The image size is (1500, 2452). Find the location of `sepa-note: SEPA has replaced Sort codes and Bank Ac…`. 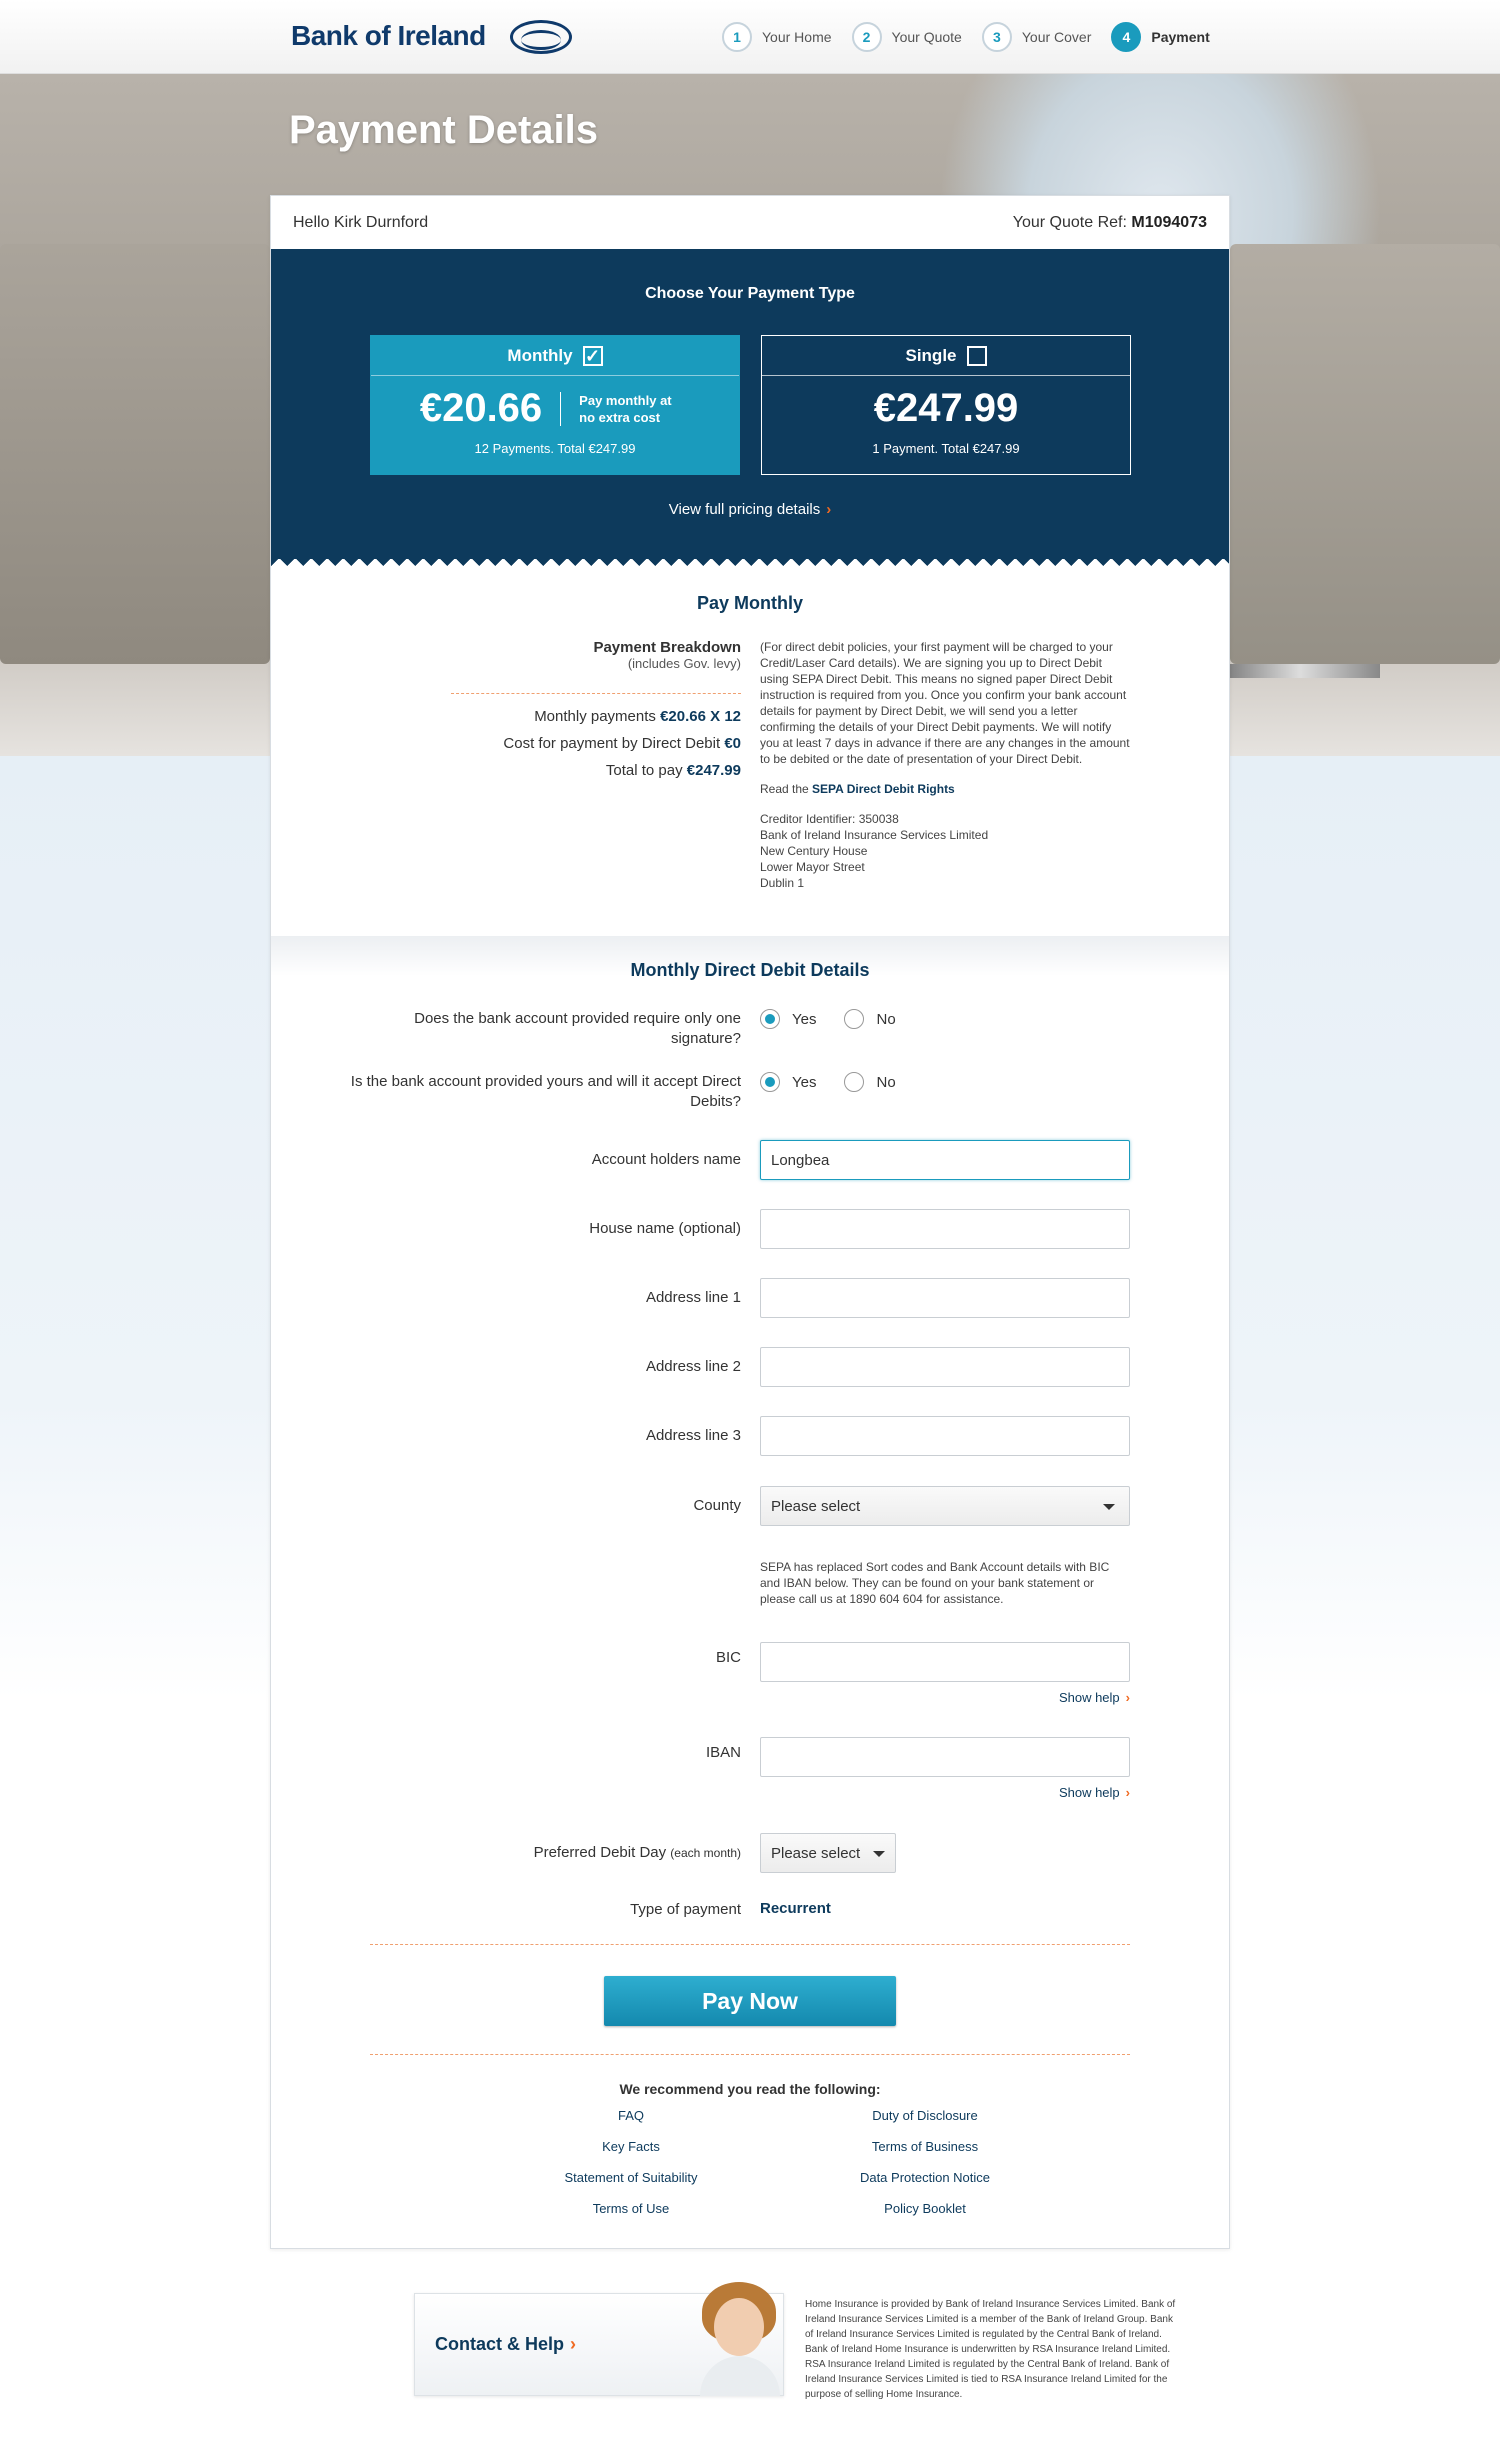

sepa-note: SEPA has replaced Sort codes and Bank Ac… is located at coordinates (935, 1583).